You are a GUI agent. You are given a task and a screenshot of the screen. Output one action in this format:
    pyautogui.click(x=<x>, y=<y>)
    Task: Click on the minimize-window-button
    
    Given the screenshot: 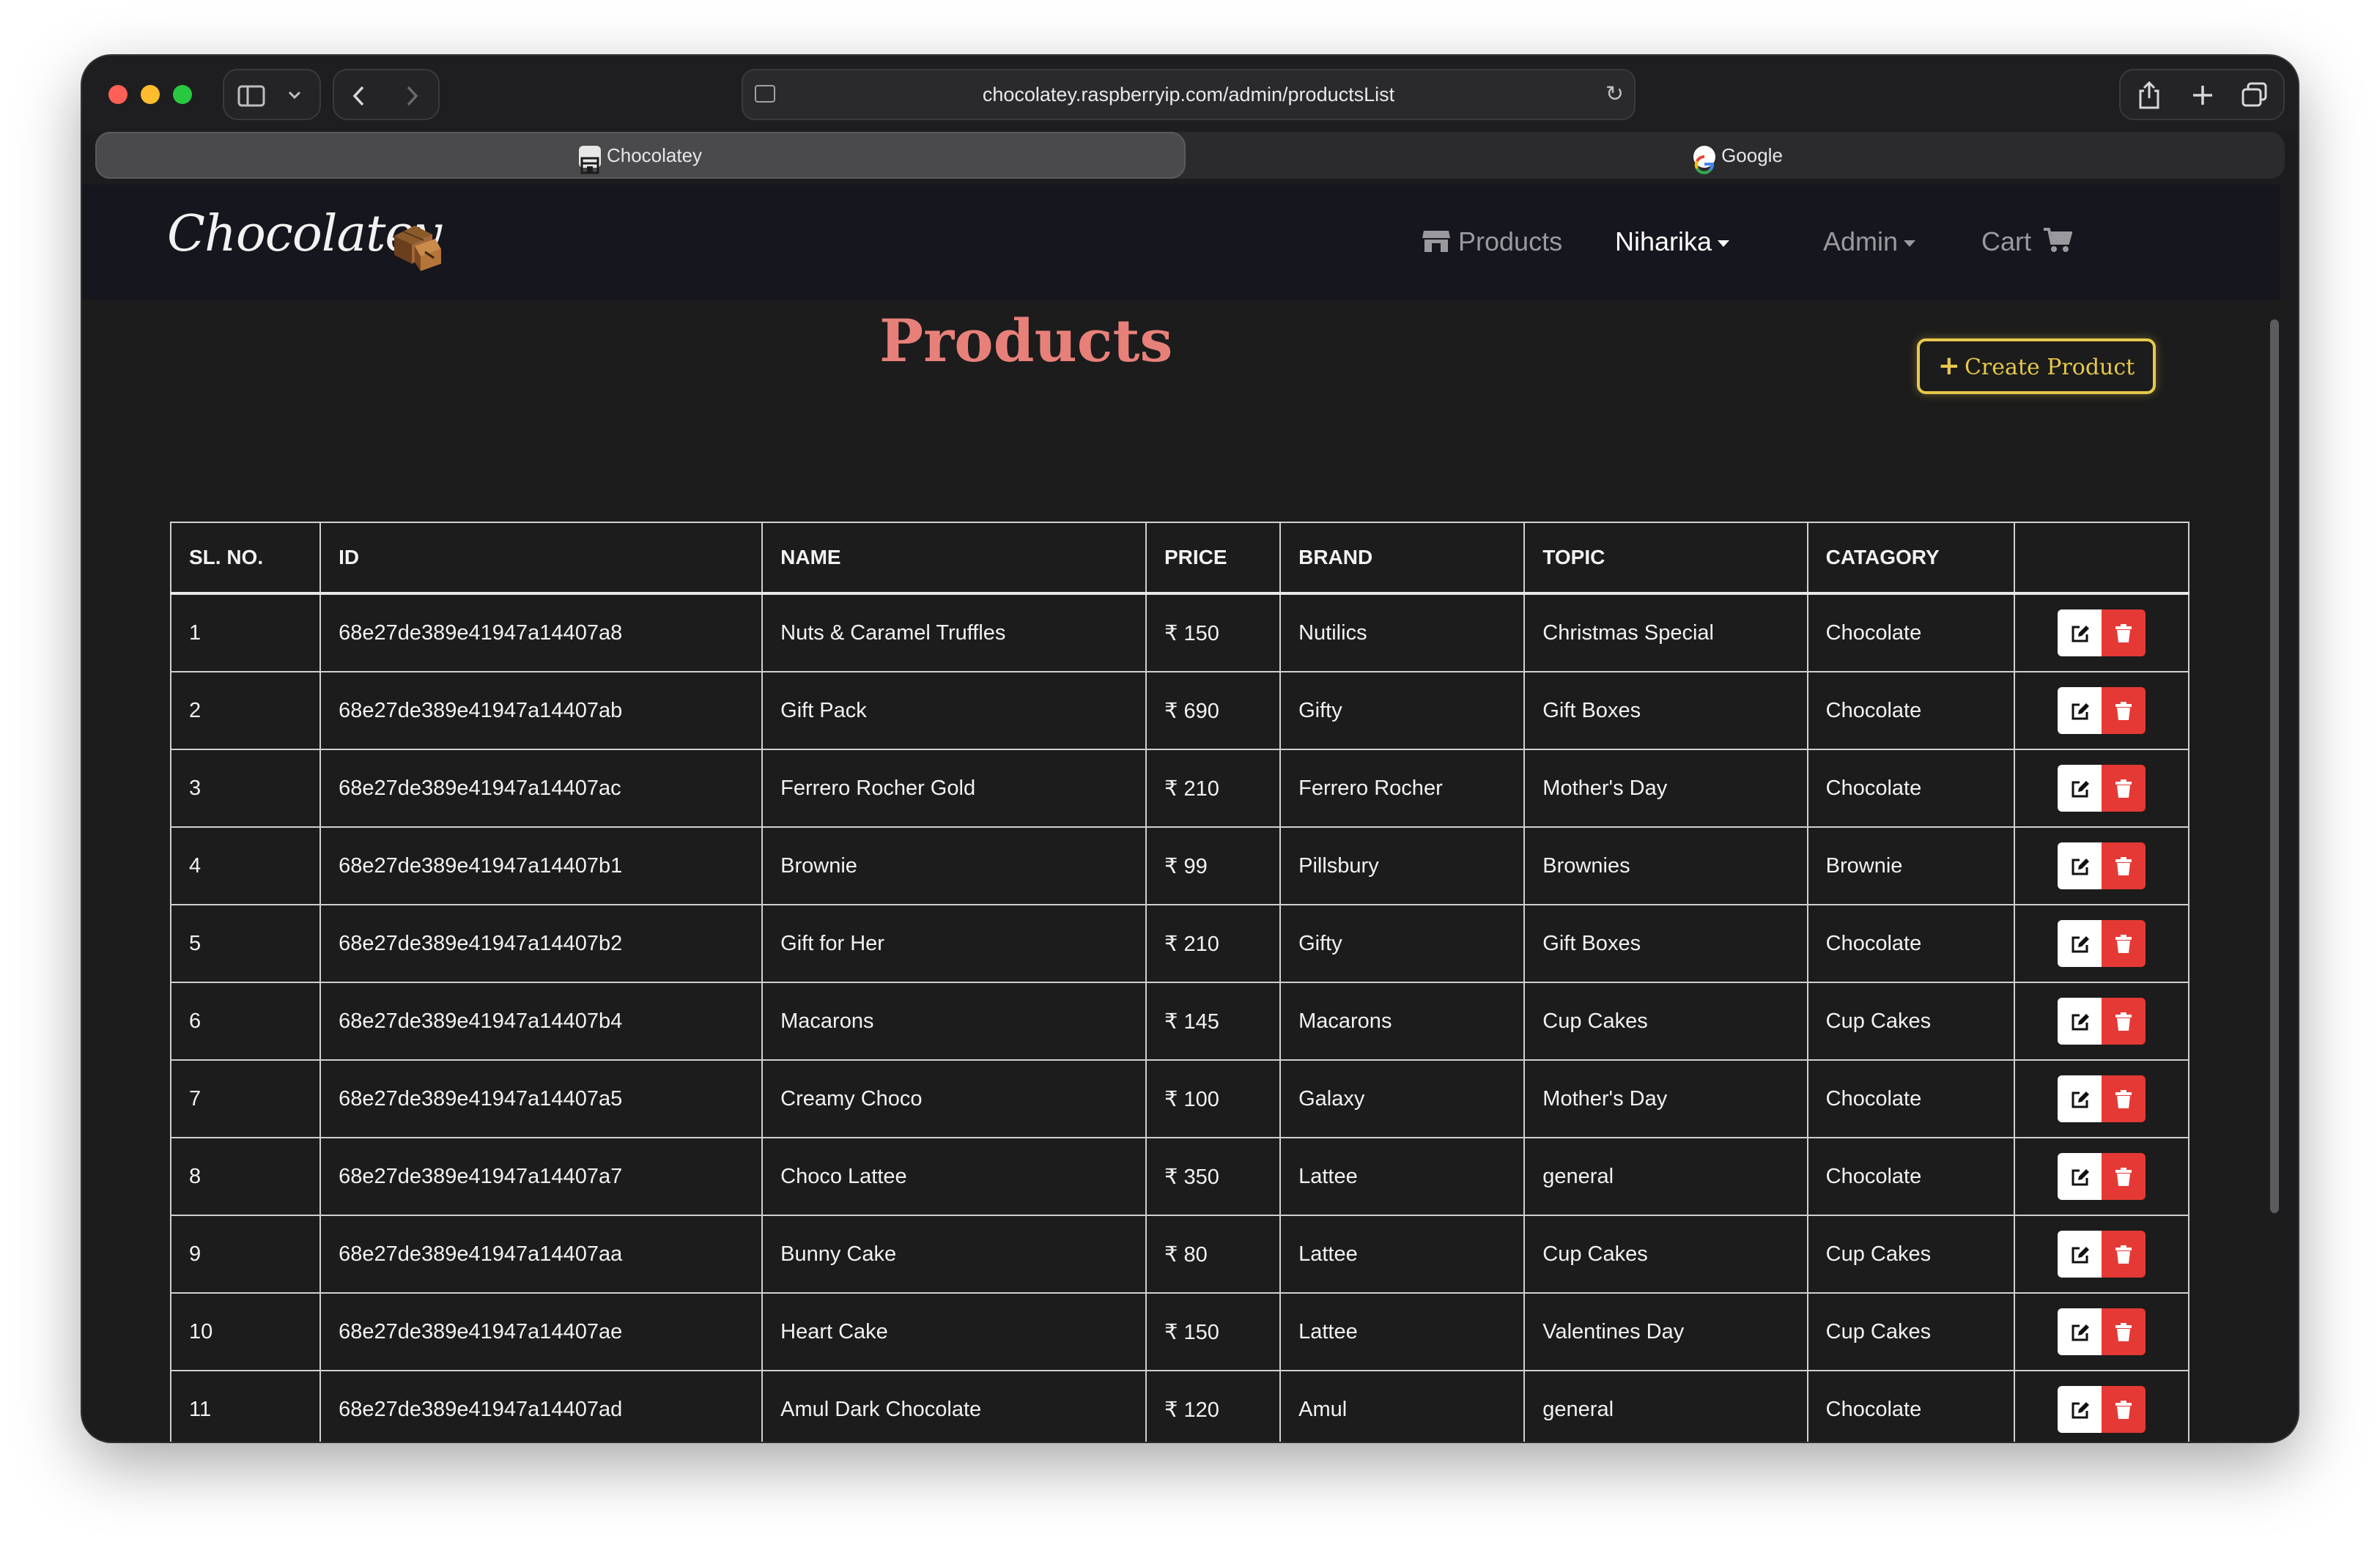 What is the action you would take?
    pyautogui.click(x=150, y=94)
    